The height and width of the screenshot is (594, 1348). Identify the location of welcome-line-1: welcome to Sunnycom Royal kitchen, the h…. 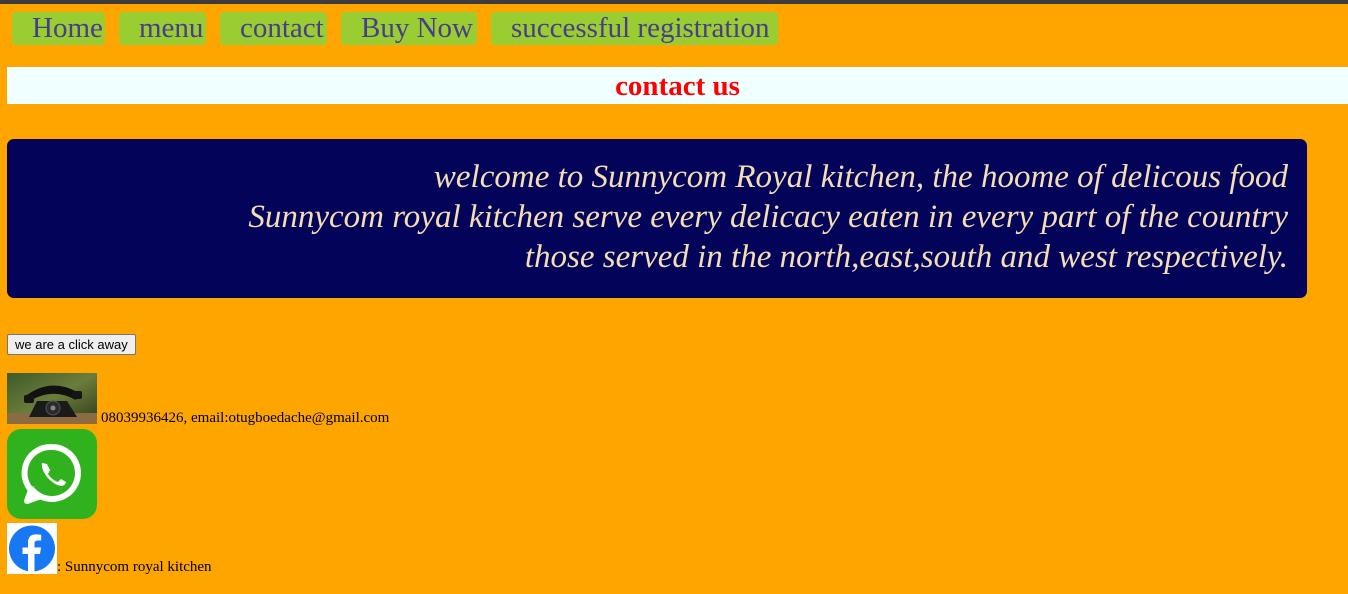
(860, 177).